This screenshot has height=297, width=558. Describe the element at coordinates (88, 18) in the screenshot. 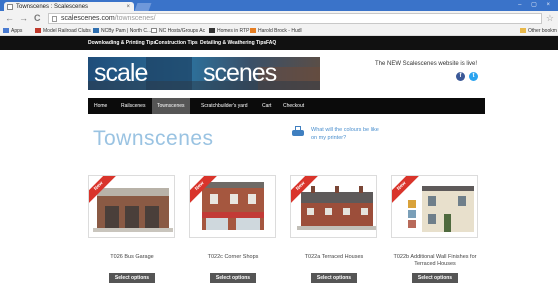

I see `url-host: scalescenes.com` at that location.